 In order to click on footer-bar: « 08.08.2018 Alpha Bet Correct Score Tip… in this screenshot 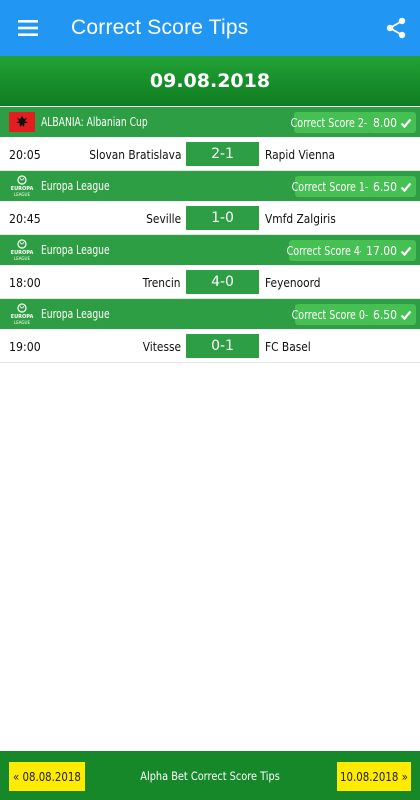, I will do `click(210, 775)`.